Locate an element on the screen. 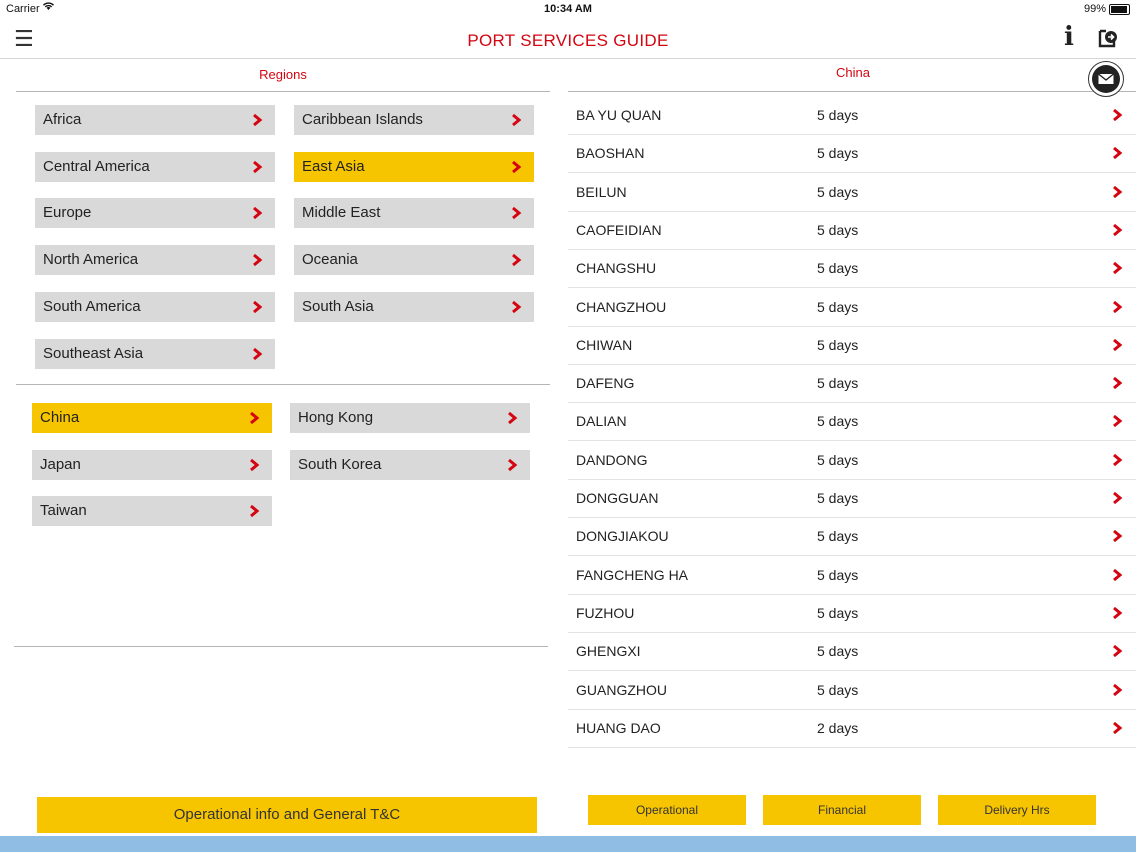 This screenshot has height=852, width=1136. port-days: 2 days is located at coordinates (838, 727).